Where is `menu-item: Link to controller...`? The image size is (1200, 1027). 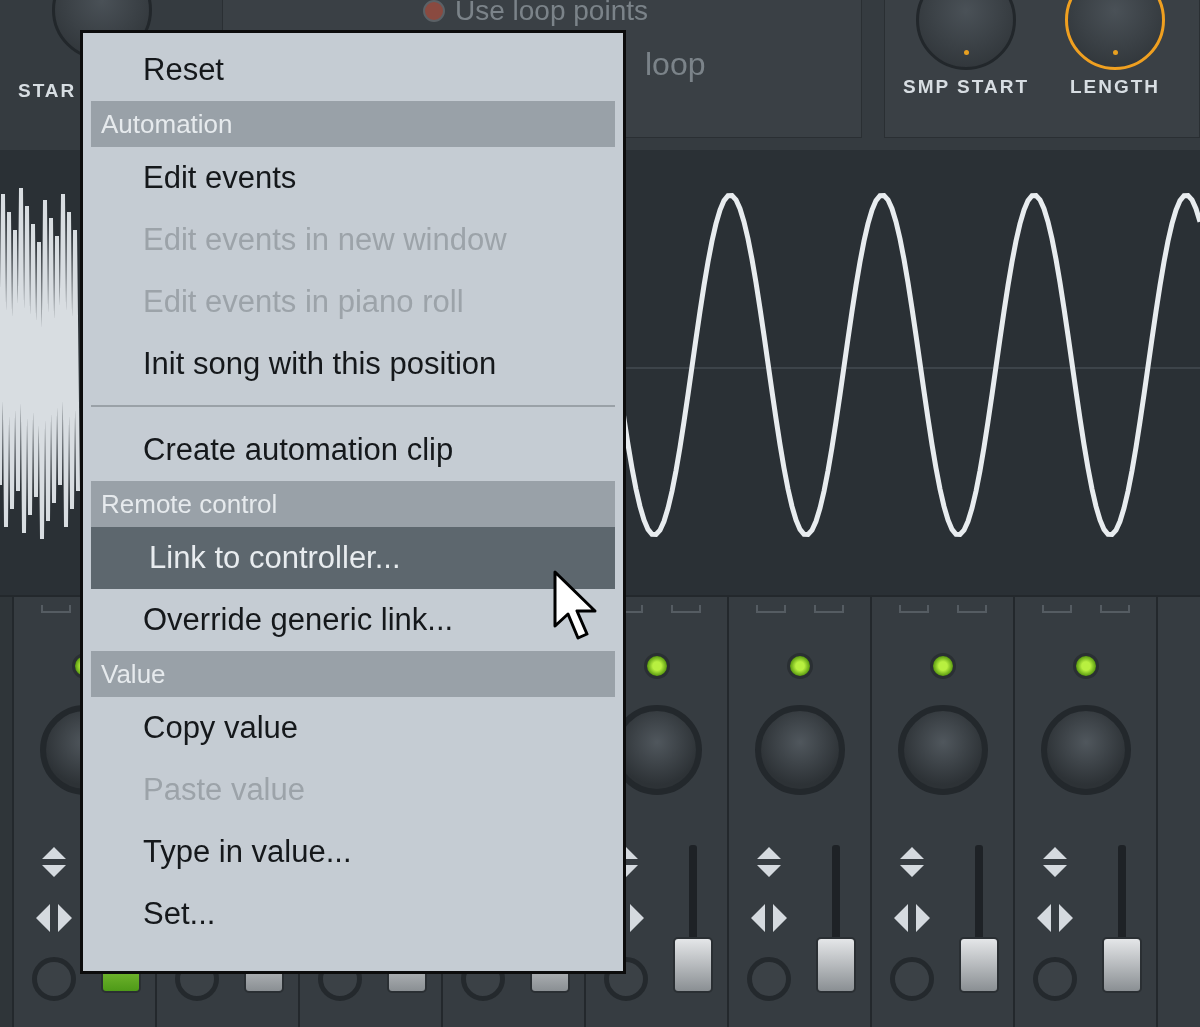 menu-item: Link to controller... is located at coordinates (353, 558).